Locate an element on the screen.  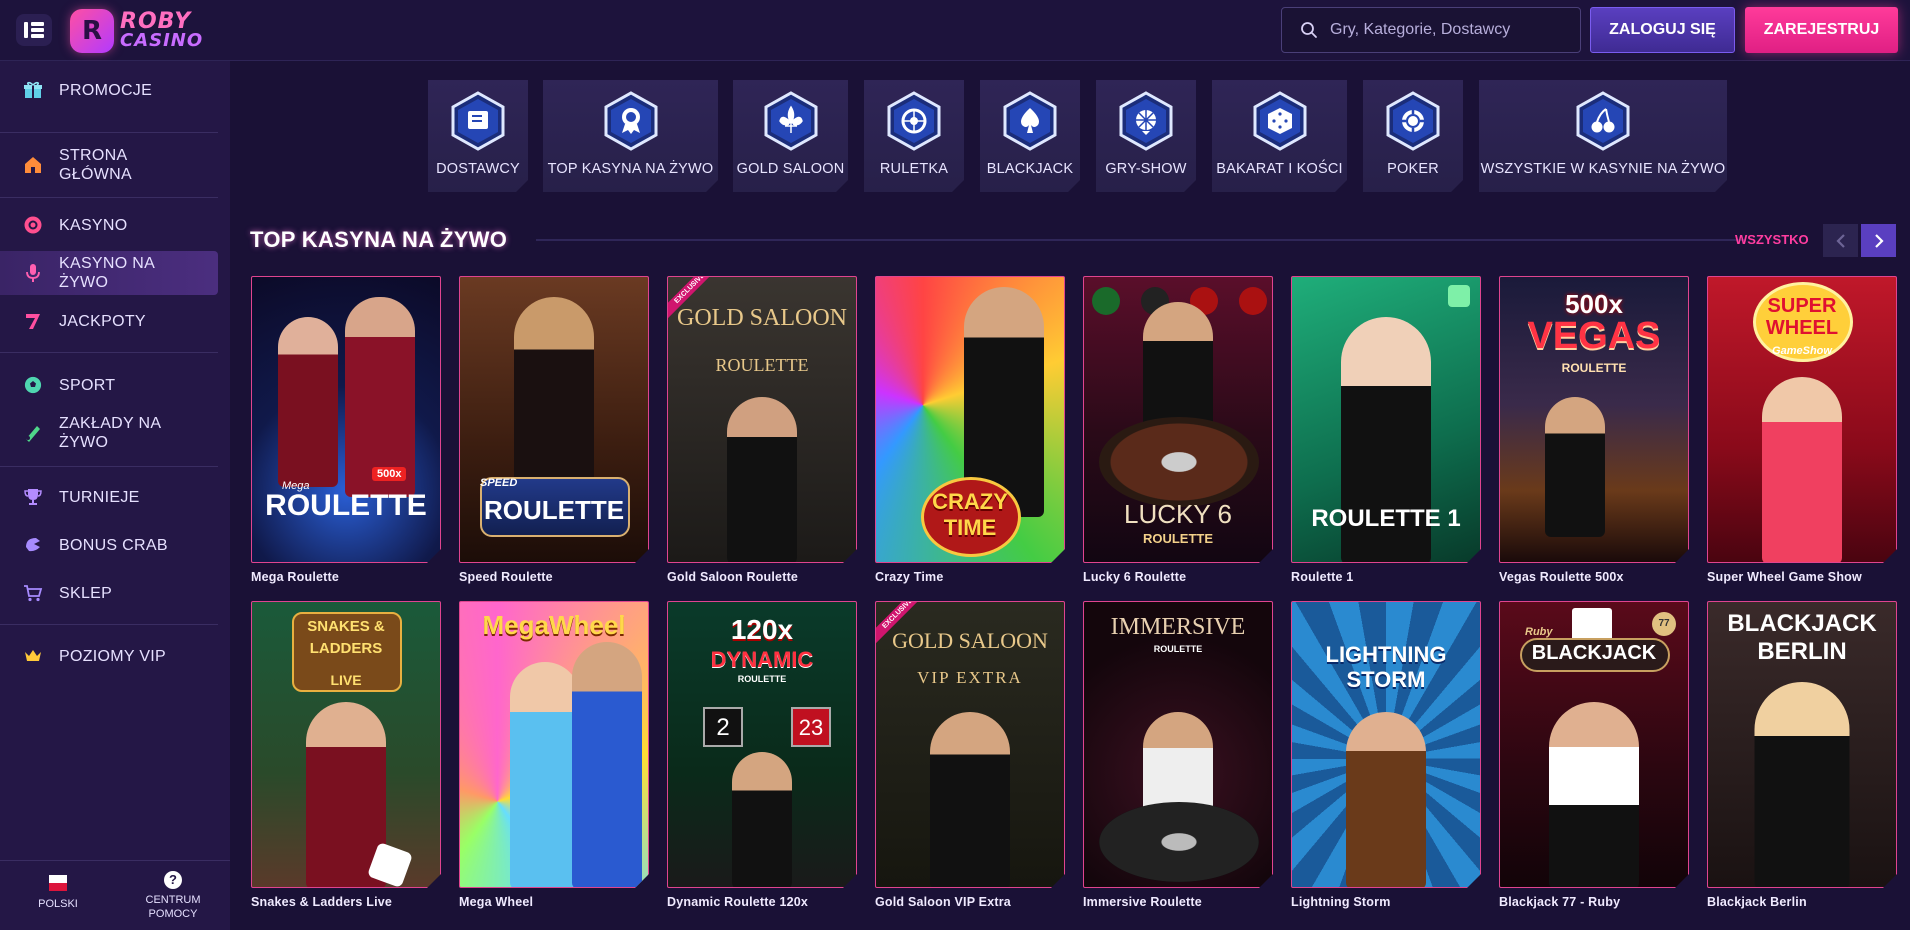
game-name: Mega Wheel is located at coordinates (496, 902).